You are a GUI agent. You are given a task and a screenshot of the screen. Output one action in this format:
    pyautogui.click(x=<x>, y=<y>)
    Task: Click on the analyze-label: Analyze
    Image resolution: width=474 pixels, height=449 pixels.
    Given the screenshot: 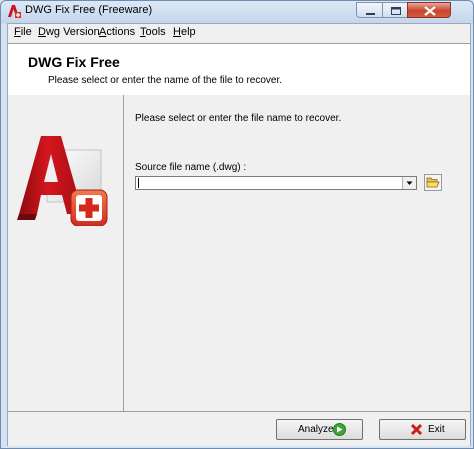 What is the action you would take?
    pyautogui.click(x=316, y=429)
    